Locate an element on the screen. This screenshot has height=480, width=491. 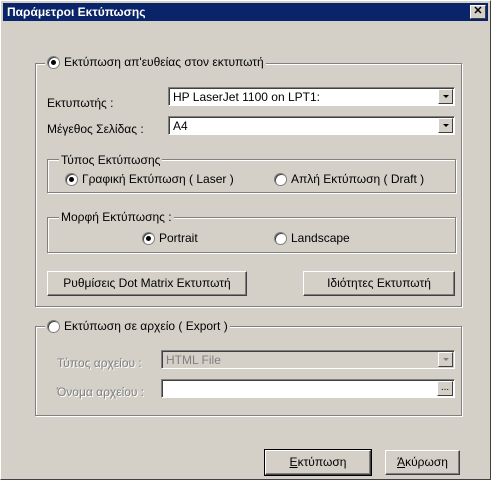
landscape-option: Landscape is located at coordinates (312, 238).